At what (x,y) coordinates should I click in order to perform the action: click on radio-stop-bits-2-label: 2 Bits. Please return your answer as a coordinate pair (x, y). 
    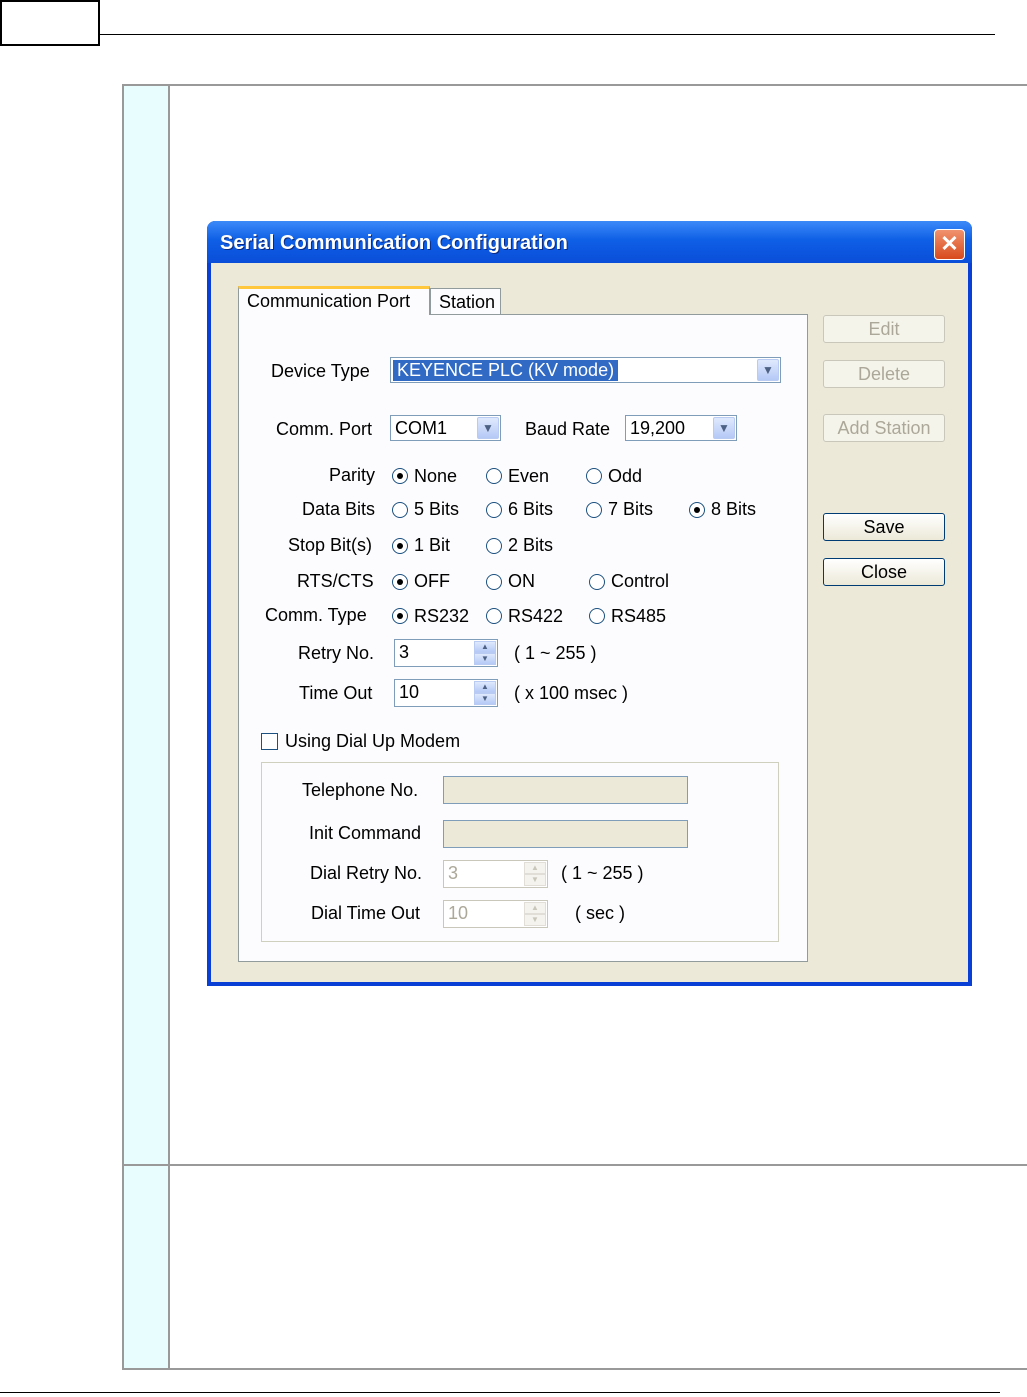
    Looking at the image, I should click on (531, 545).